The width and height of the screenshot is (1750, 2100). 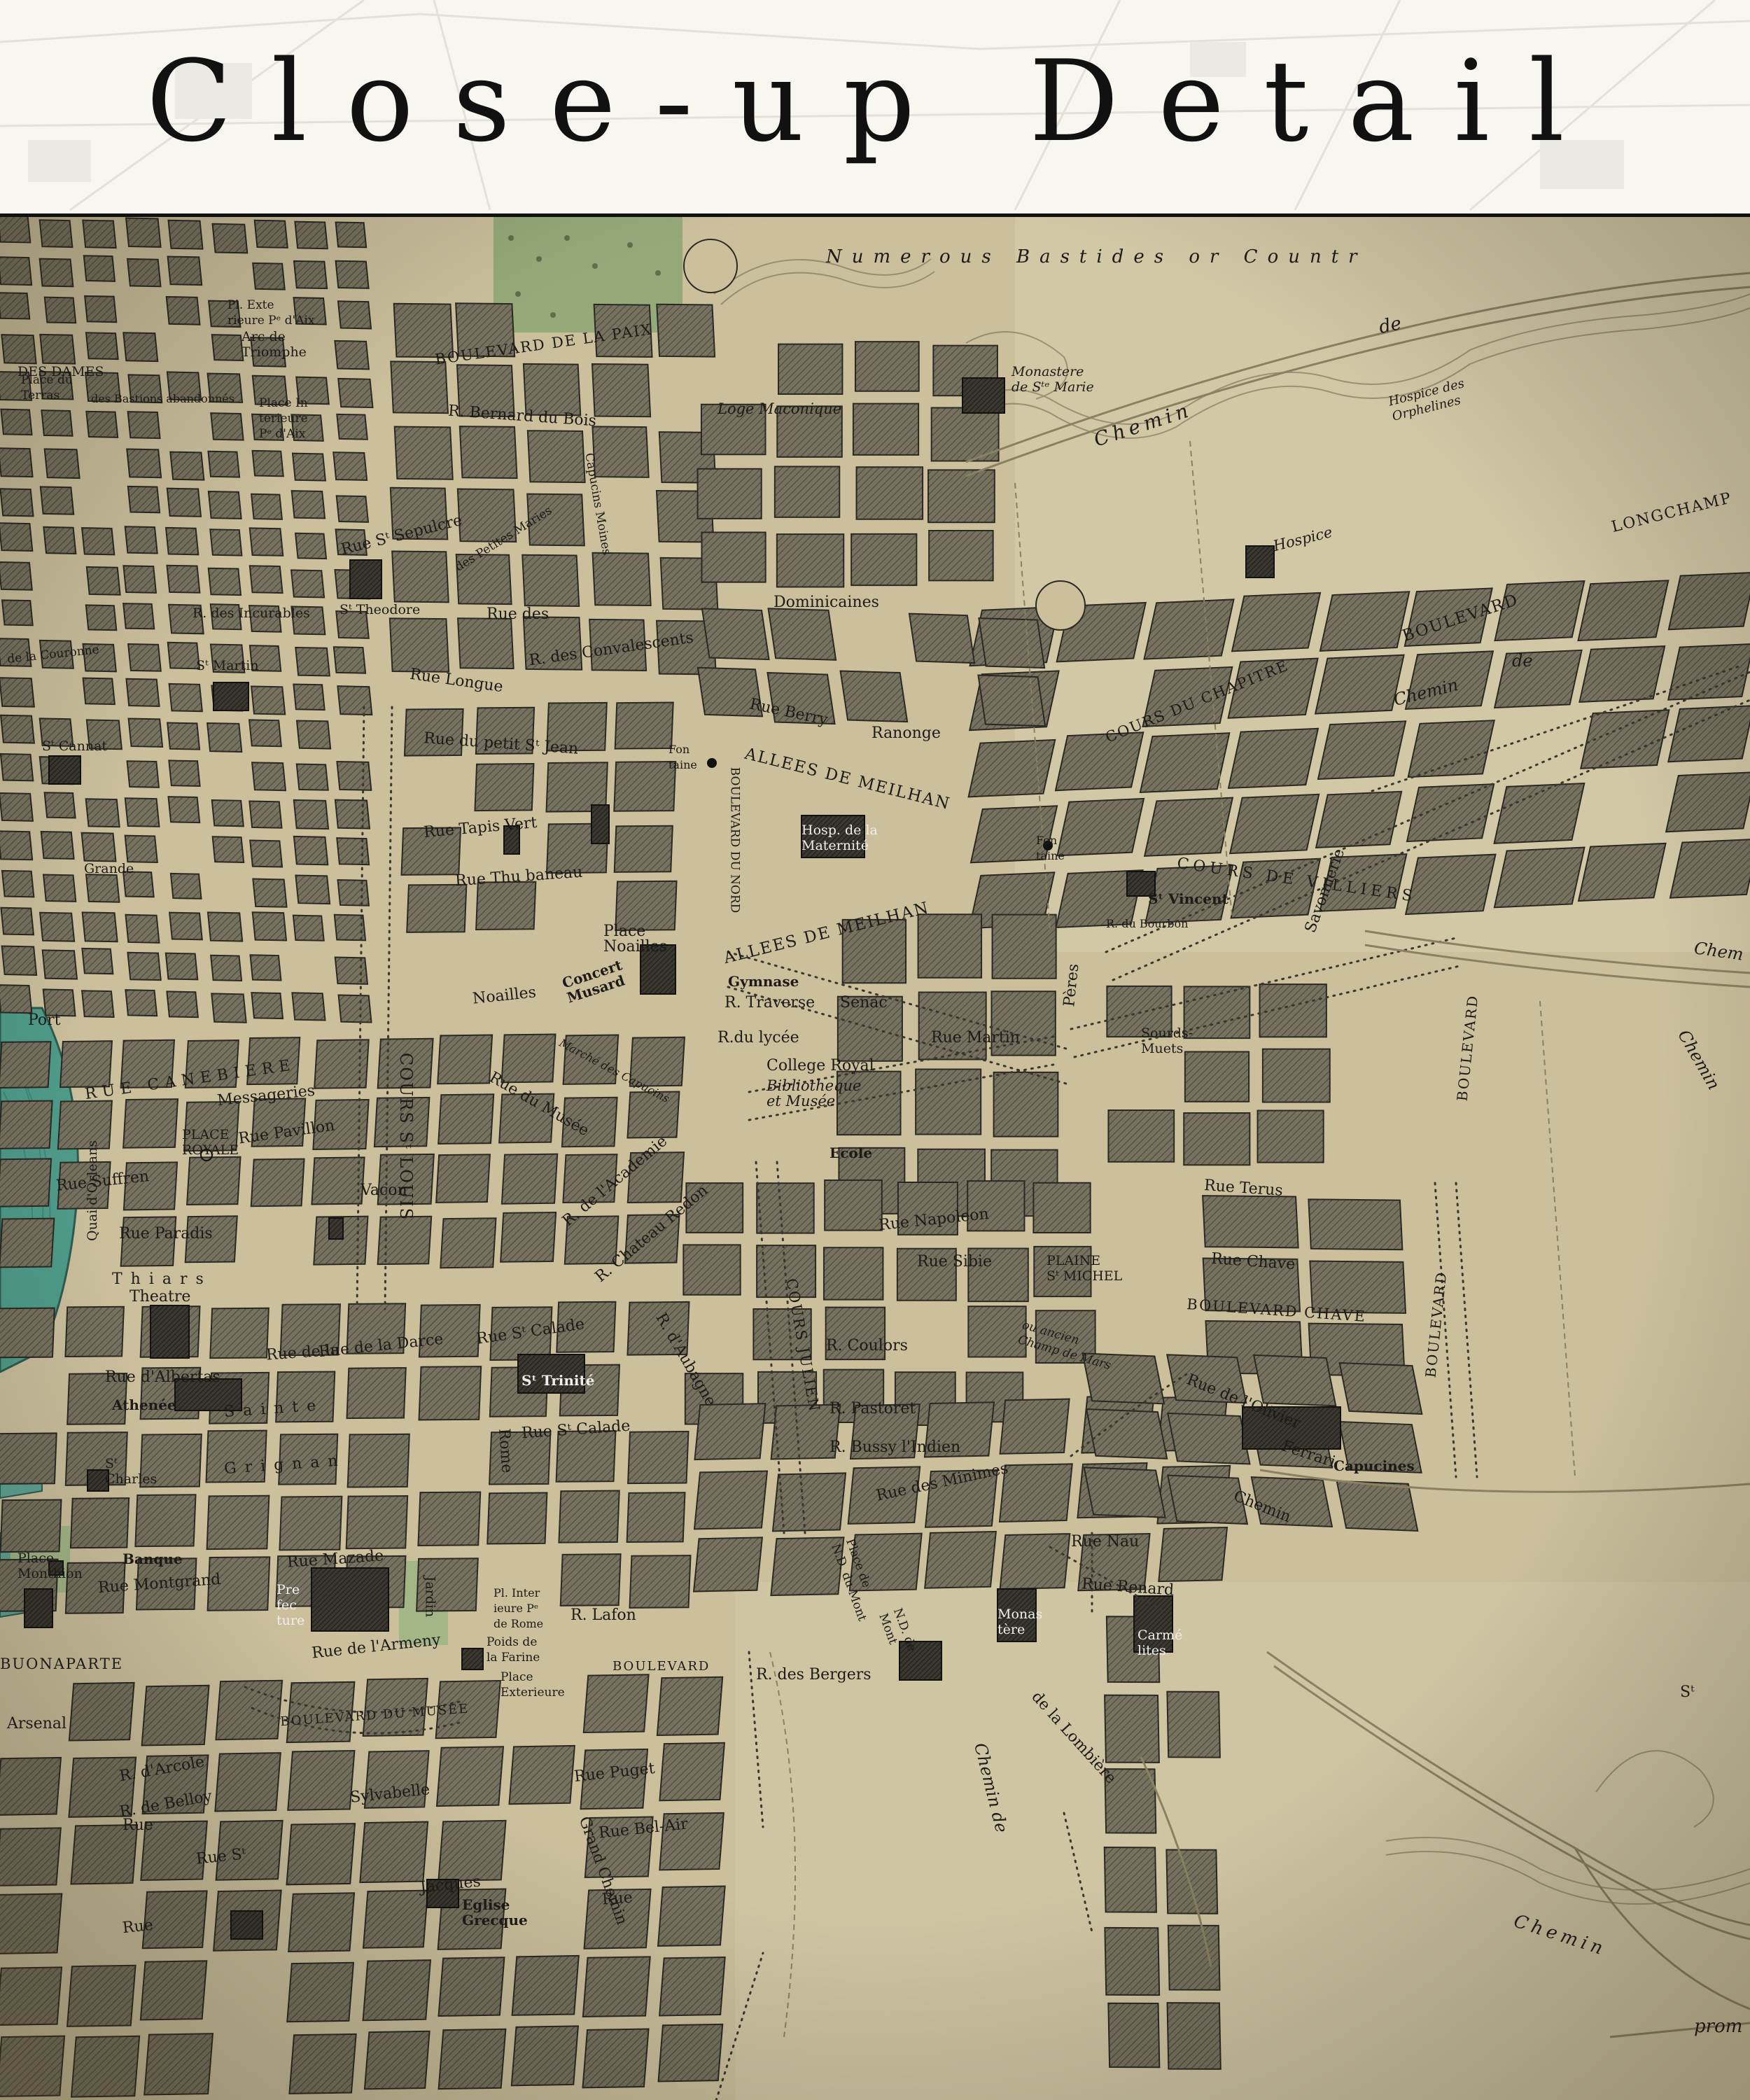 What do you see at coordinates (518, 1608) in the screenshot?
I see `label-pl-interieure-rome: Pl. Inter ieure Pᵉ de Rome` at bounding box center [518, 1608].